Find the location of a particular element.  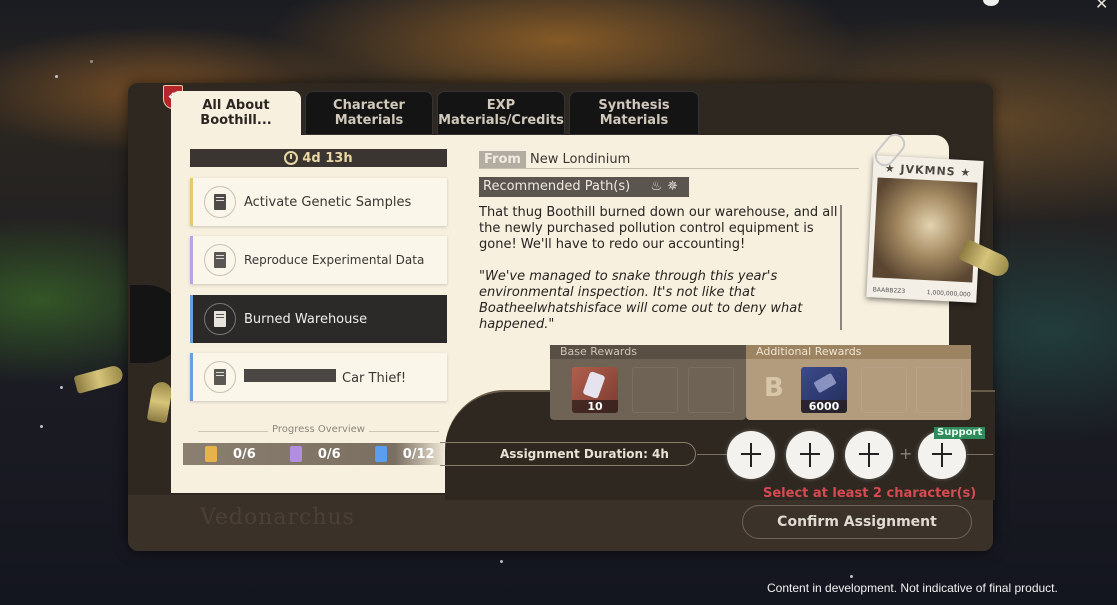

crystal-item: 10 is located at coordinates (595, 390).